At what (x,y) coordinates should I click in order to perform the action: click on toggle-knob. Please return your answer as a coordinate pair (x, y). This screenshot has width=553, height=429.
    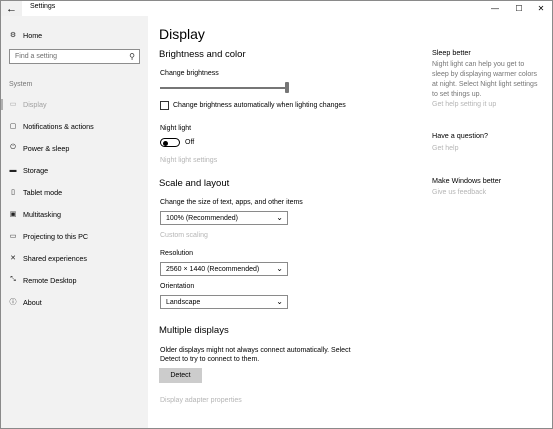
    Looking at the image, I should click on (165, 143).